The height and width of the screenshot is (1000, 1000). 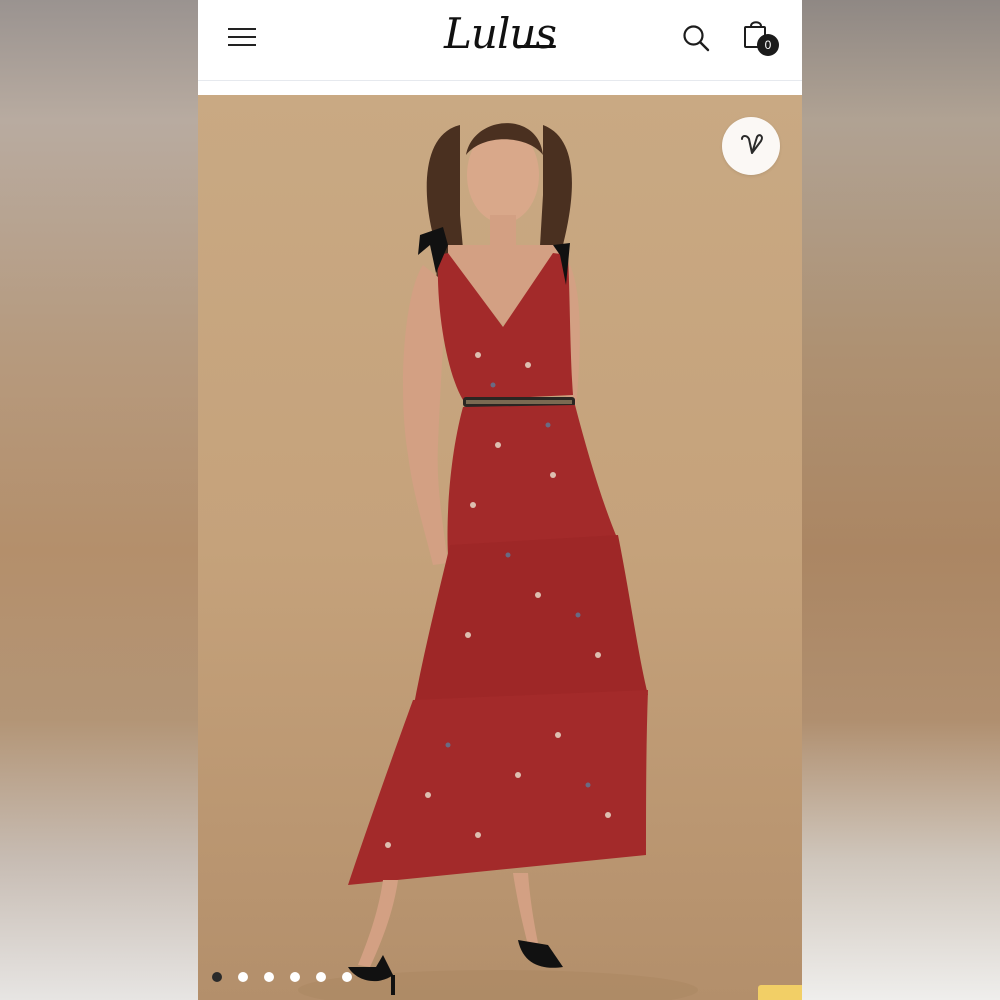 I want to click on header-bar: Lulus 0, so click(x=500, y=40).